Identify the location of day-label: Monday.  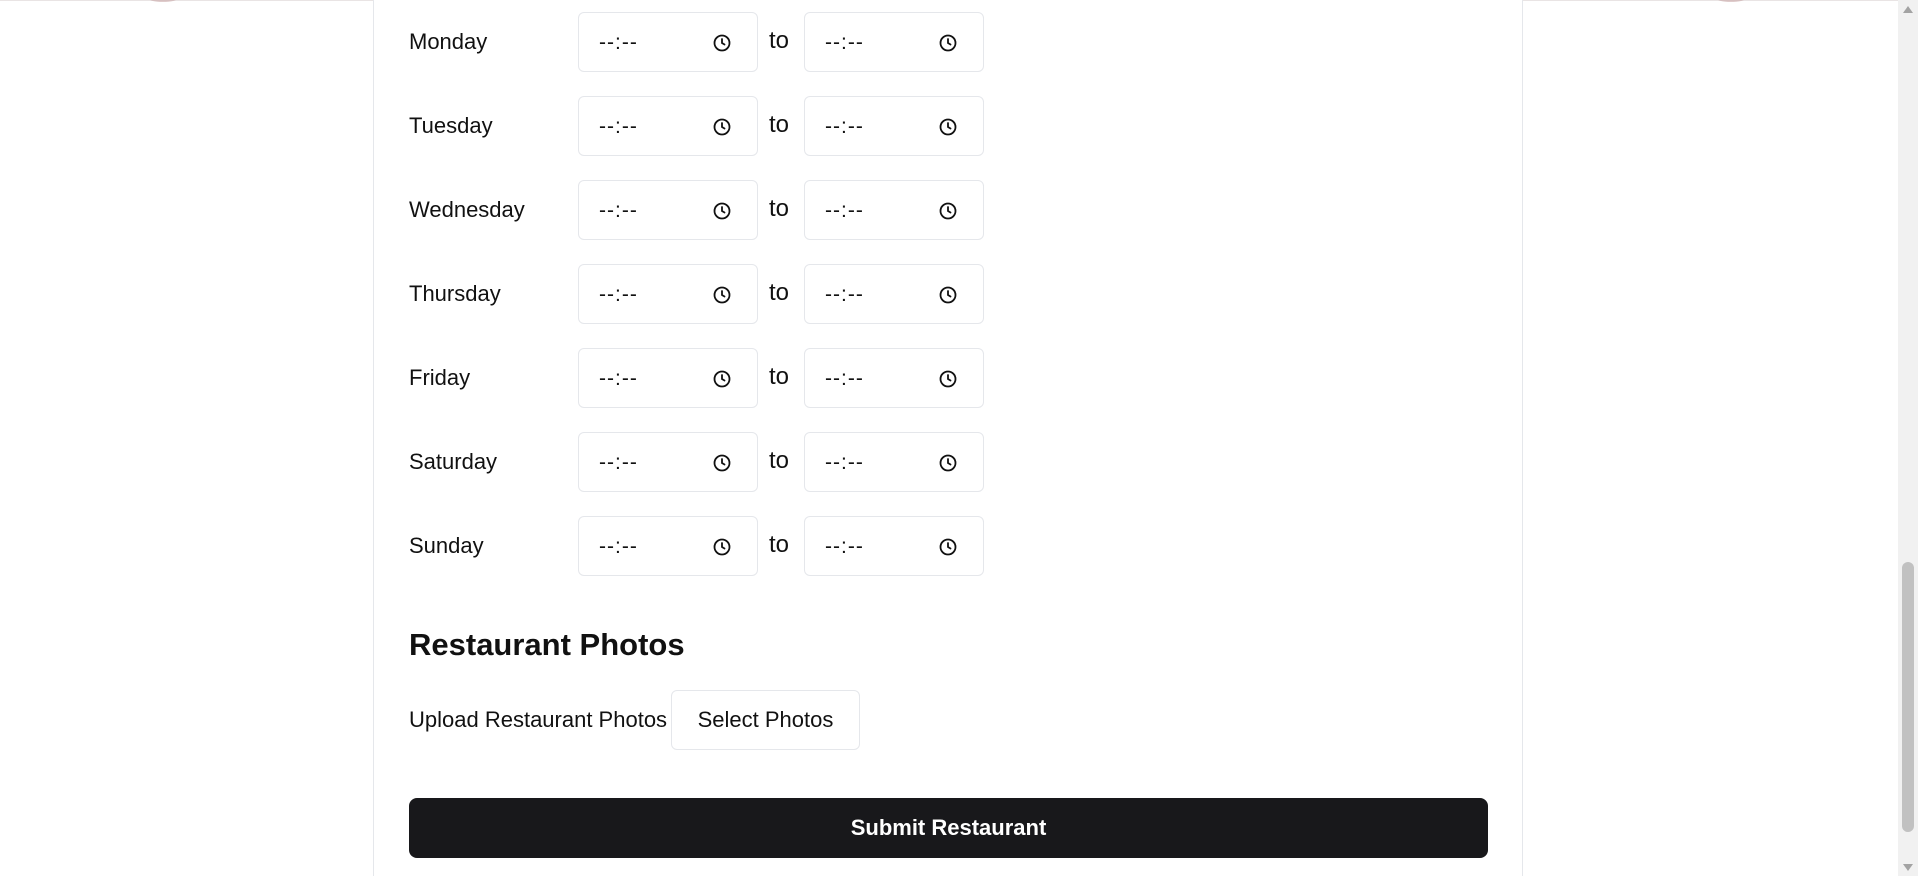
(448, 41).